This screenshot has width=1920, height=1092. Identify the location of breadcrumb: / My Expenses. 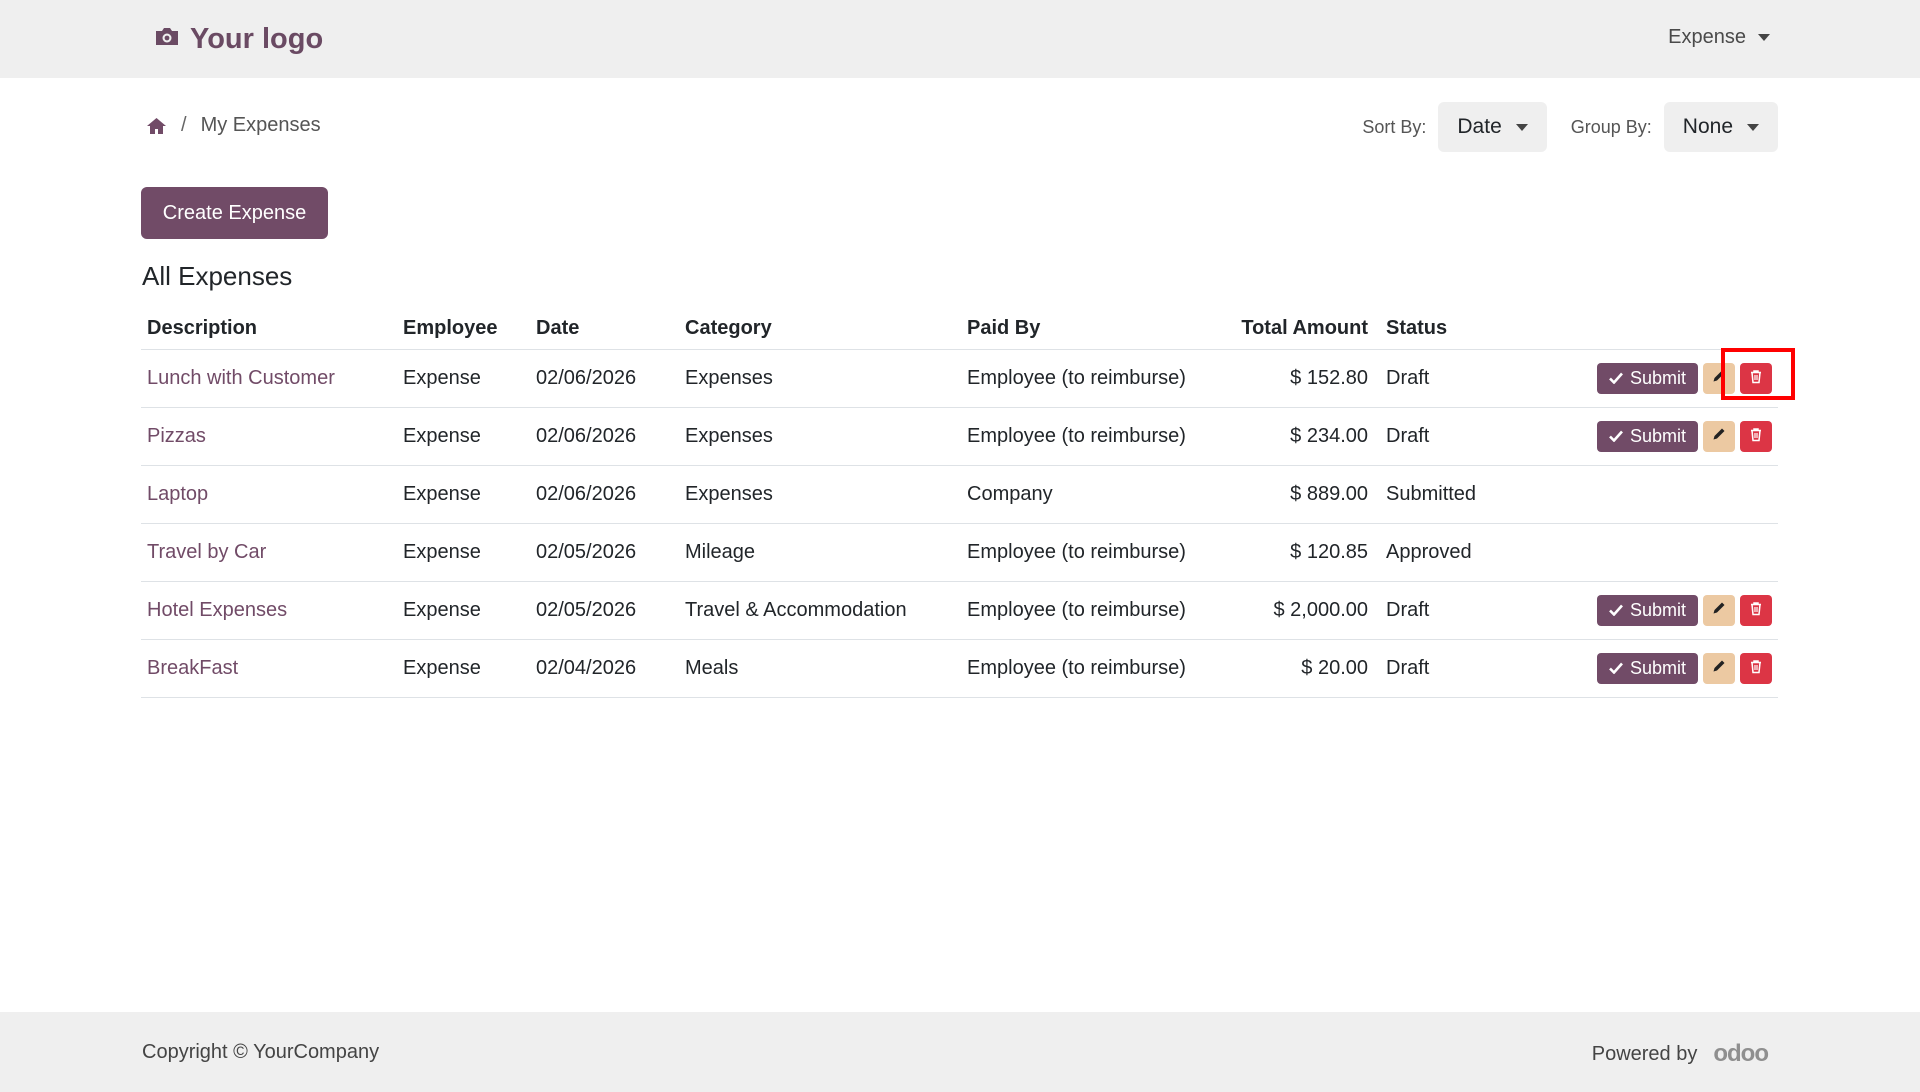
(233, 125).